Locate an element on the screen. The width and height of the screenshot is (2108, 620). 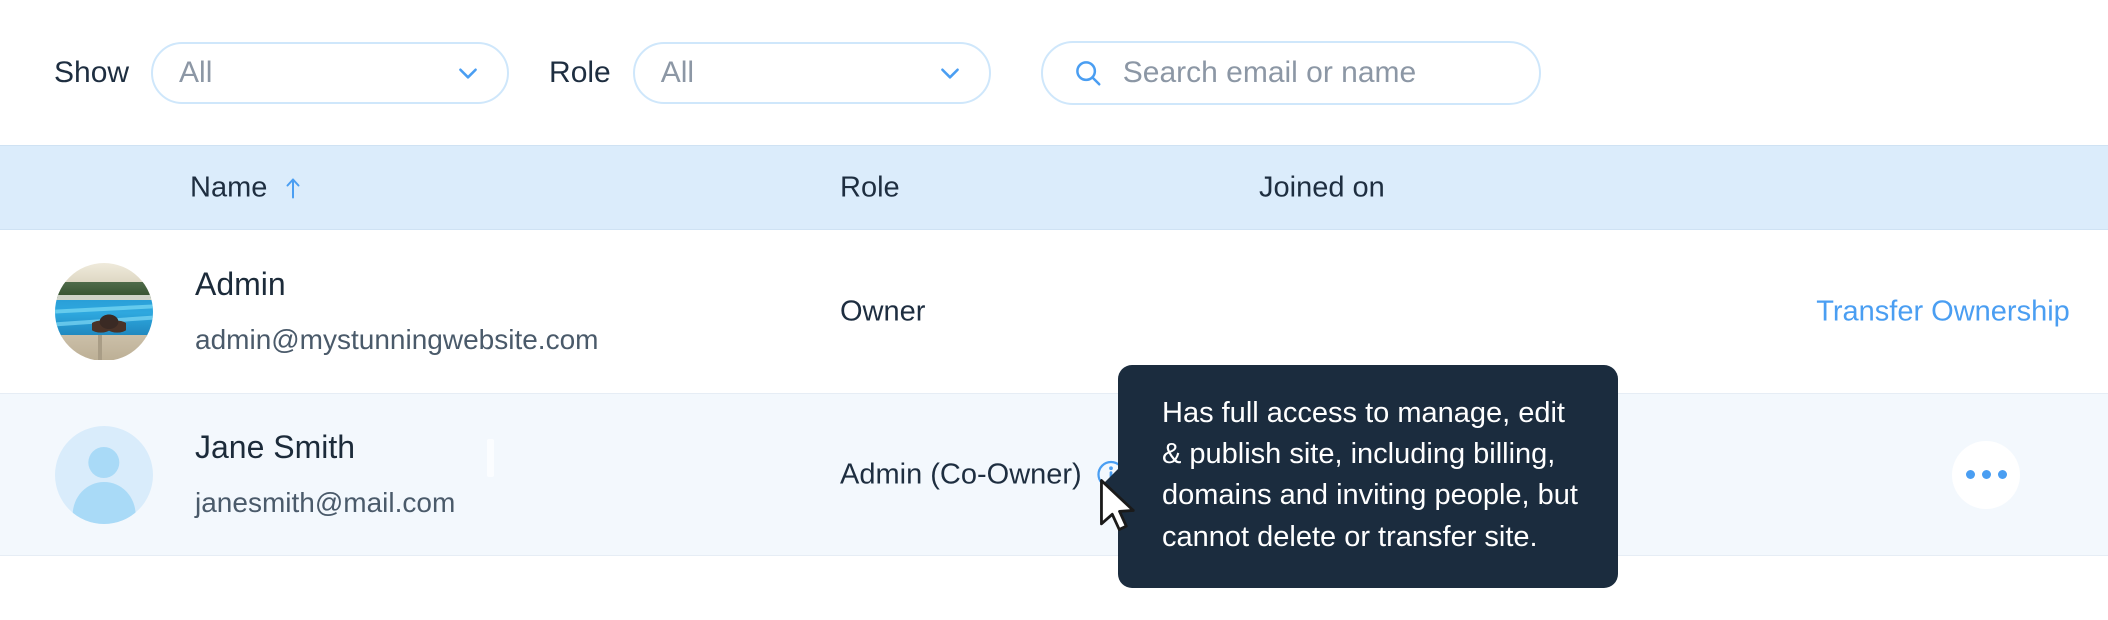
role-filter-label: Role is located at coordinates (580, 72).